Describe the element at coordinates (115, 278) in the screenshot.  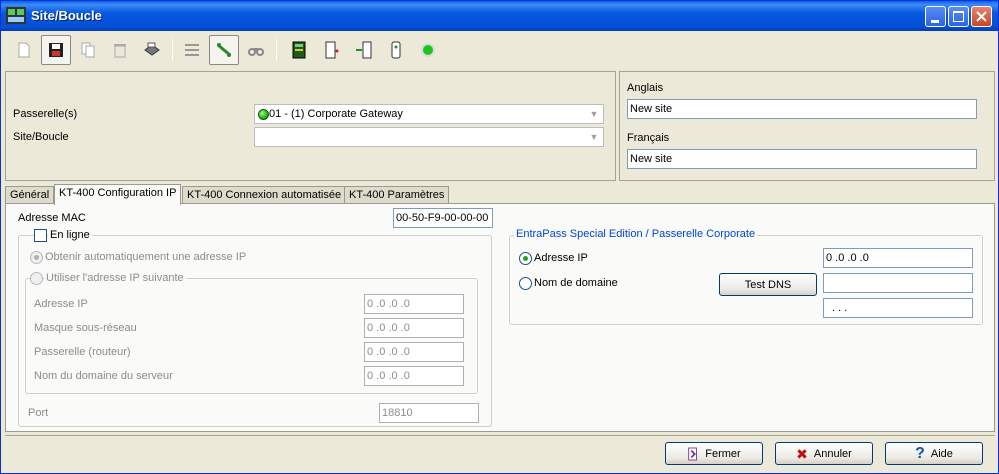
I see `manual-ip-label: Utiliser l'adresse IP suivante` at that location.